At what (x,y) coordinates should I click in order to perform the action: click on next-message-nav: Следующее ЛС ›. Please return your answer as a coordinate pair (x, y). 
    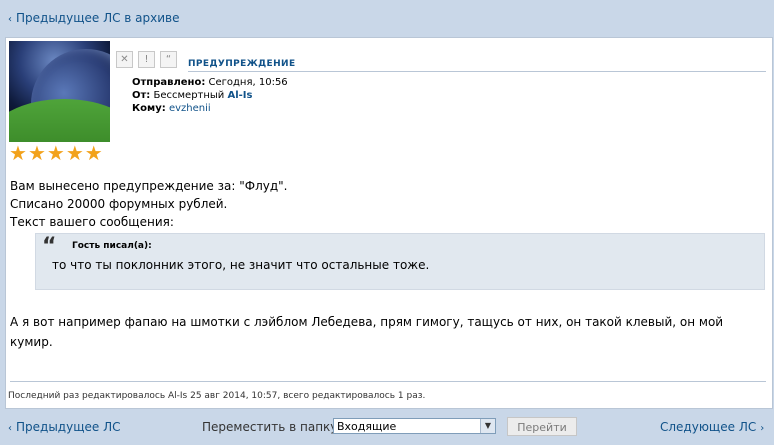
    Looking at the image, I should click on (712, 427).